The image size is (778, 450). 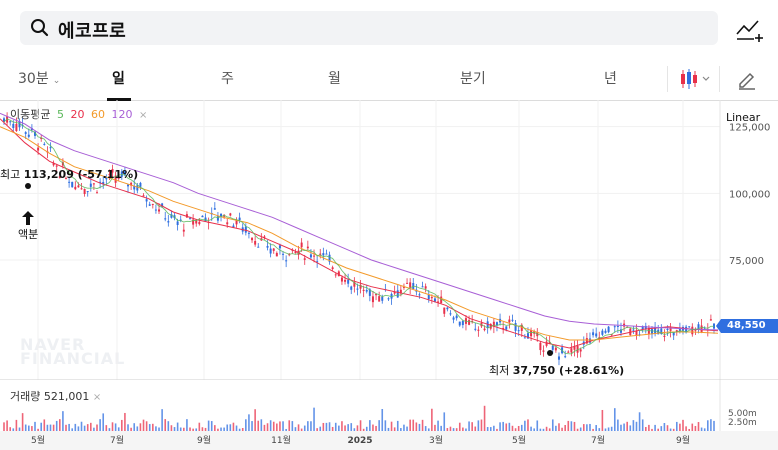 I want to click on candlestick-icon, so click(x=696, y=79).